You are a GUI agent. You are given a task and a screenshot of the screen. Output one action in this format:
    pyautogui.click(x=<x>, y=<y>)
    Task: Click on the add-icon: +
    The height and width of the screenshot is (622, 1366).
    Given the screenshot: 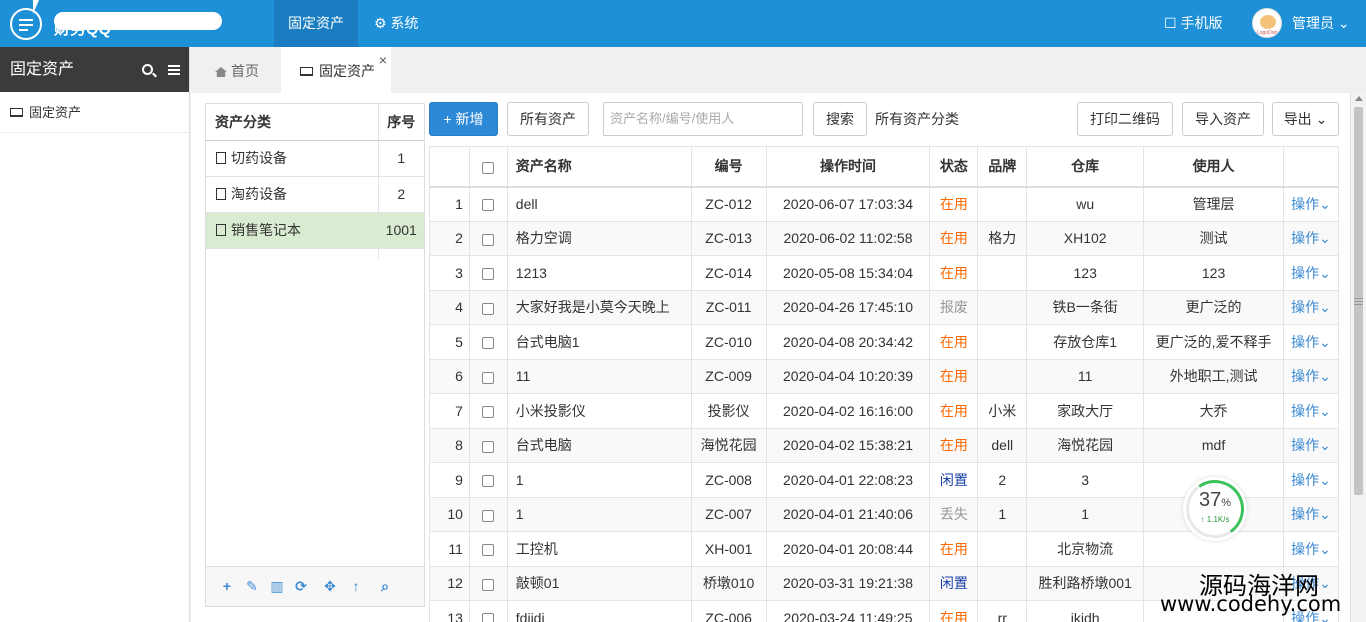 What is the action you would take?
    pyautogui.click(x=227, y=586)
    